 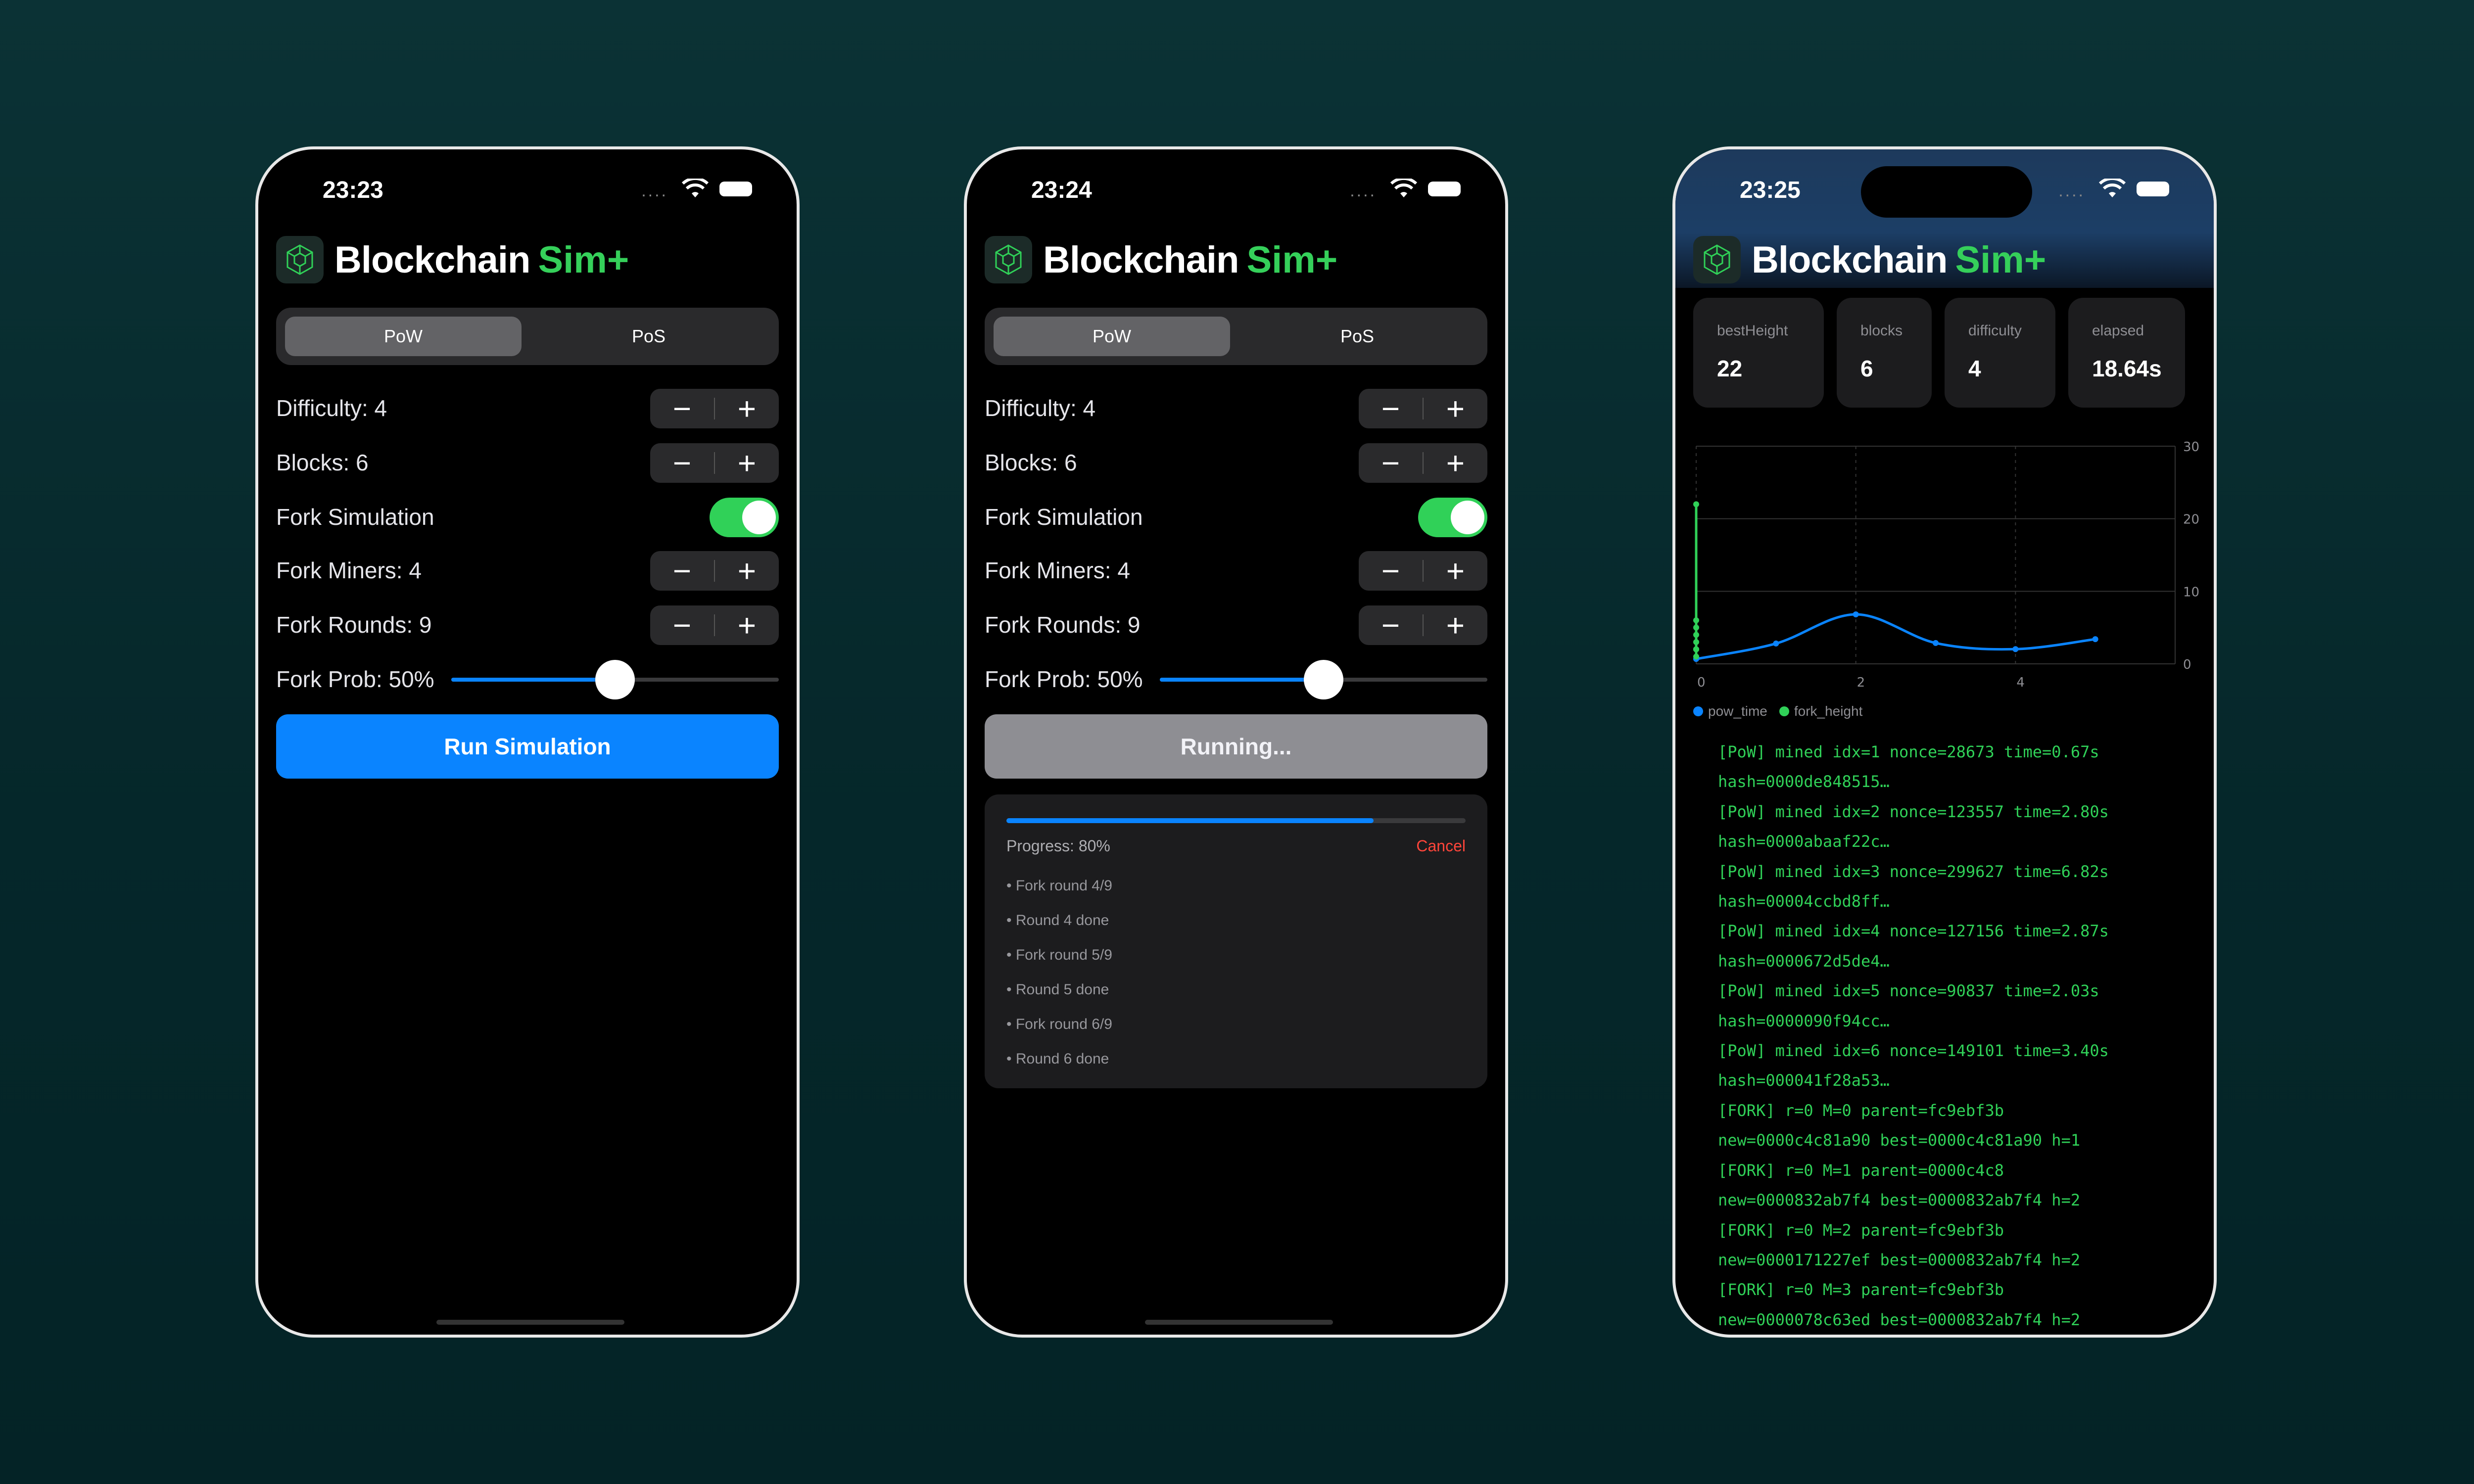 I want to click on fork-rounds-stepper: − +, so click(x=715, y=625).